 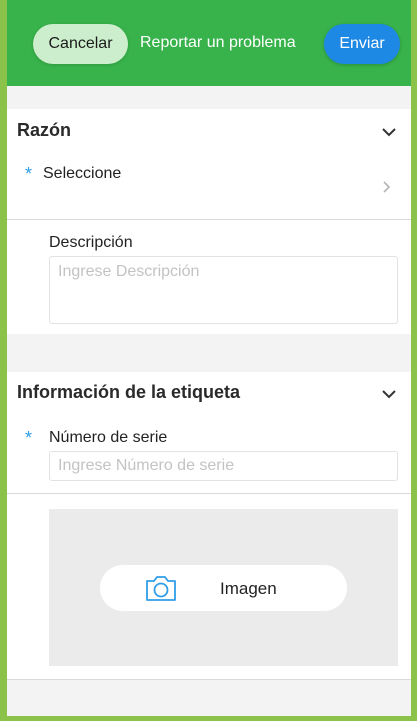 I want to click on description-label: Descripción, so click(x=91, y=242).